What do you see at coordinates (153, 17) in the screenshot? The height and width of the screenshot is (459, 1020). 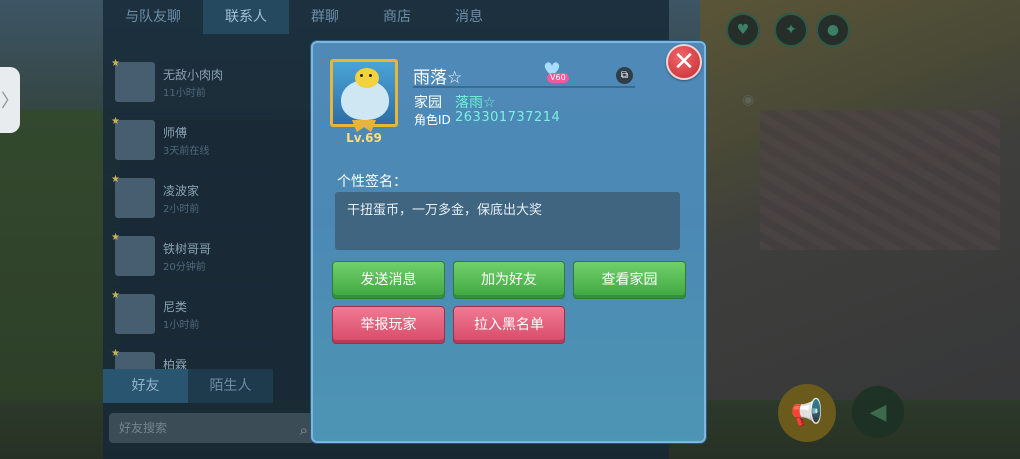 I see `tab-team-chat: 与队友聊` at bounding box center [153, 17].